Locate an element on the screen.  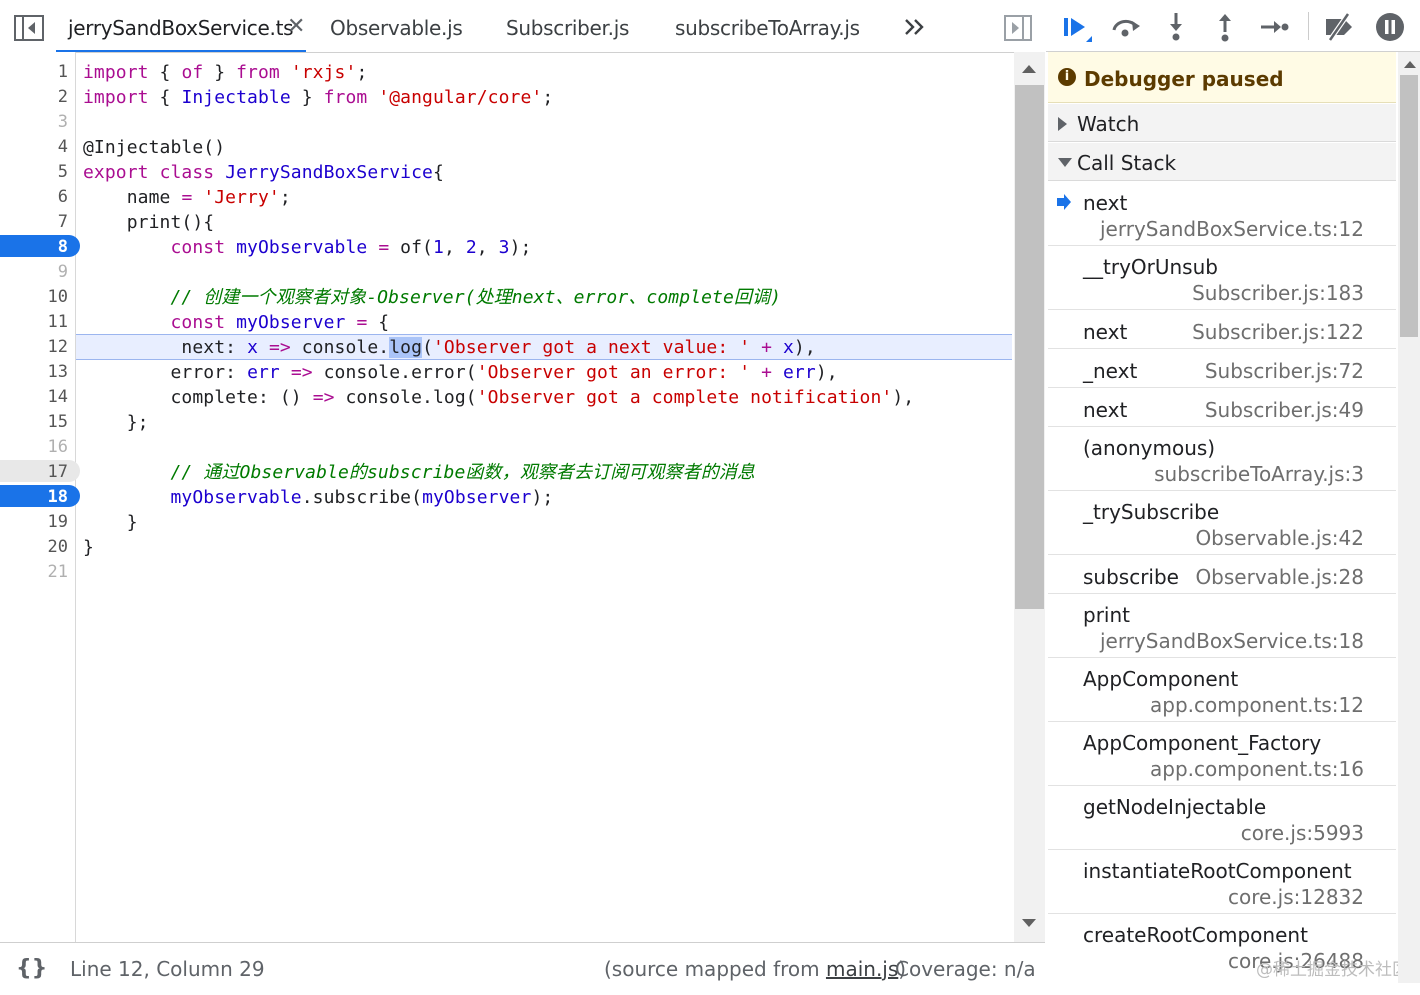
debugger-paused-banner: i Debugger paused is located at coordinates (1222, 77).